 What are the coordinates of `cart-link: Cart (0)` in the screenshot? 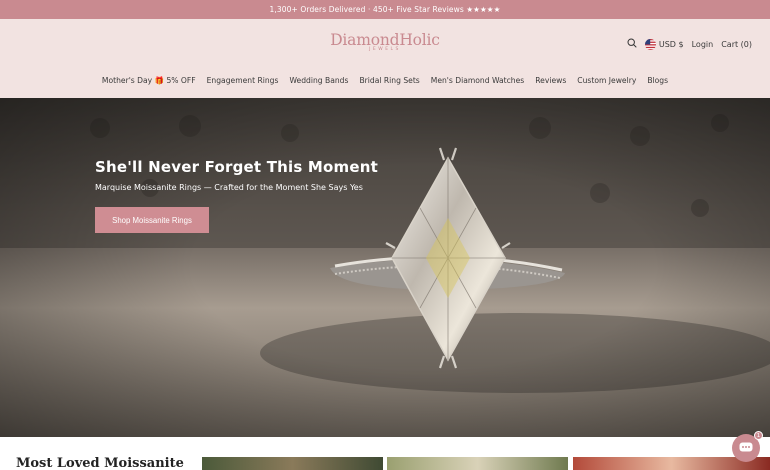 It's located at (736, 44).